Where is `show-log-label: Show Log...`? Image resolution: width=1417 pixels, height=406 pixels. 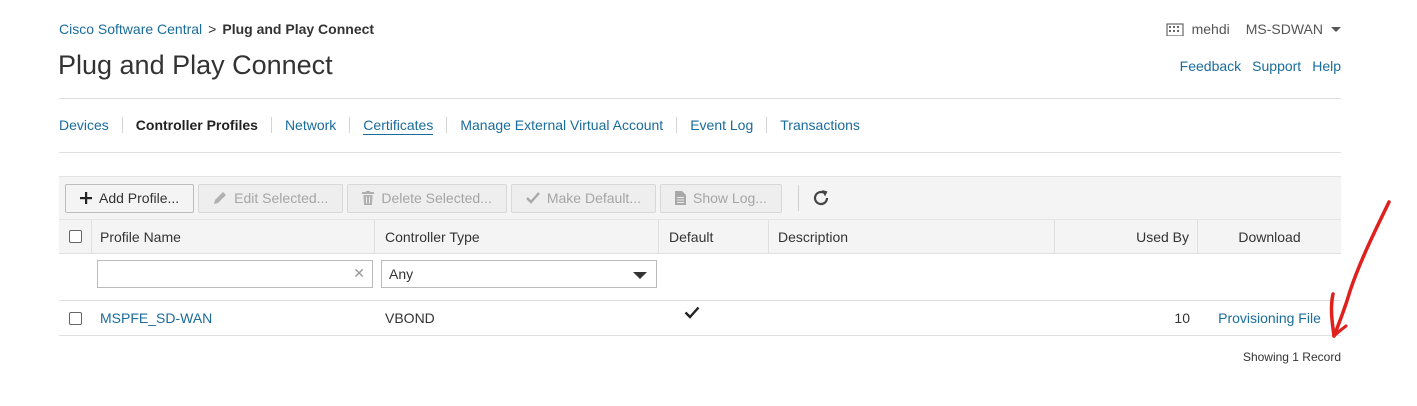 show-log-label: Show Log... is located at coordinates (730, 198).